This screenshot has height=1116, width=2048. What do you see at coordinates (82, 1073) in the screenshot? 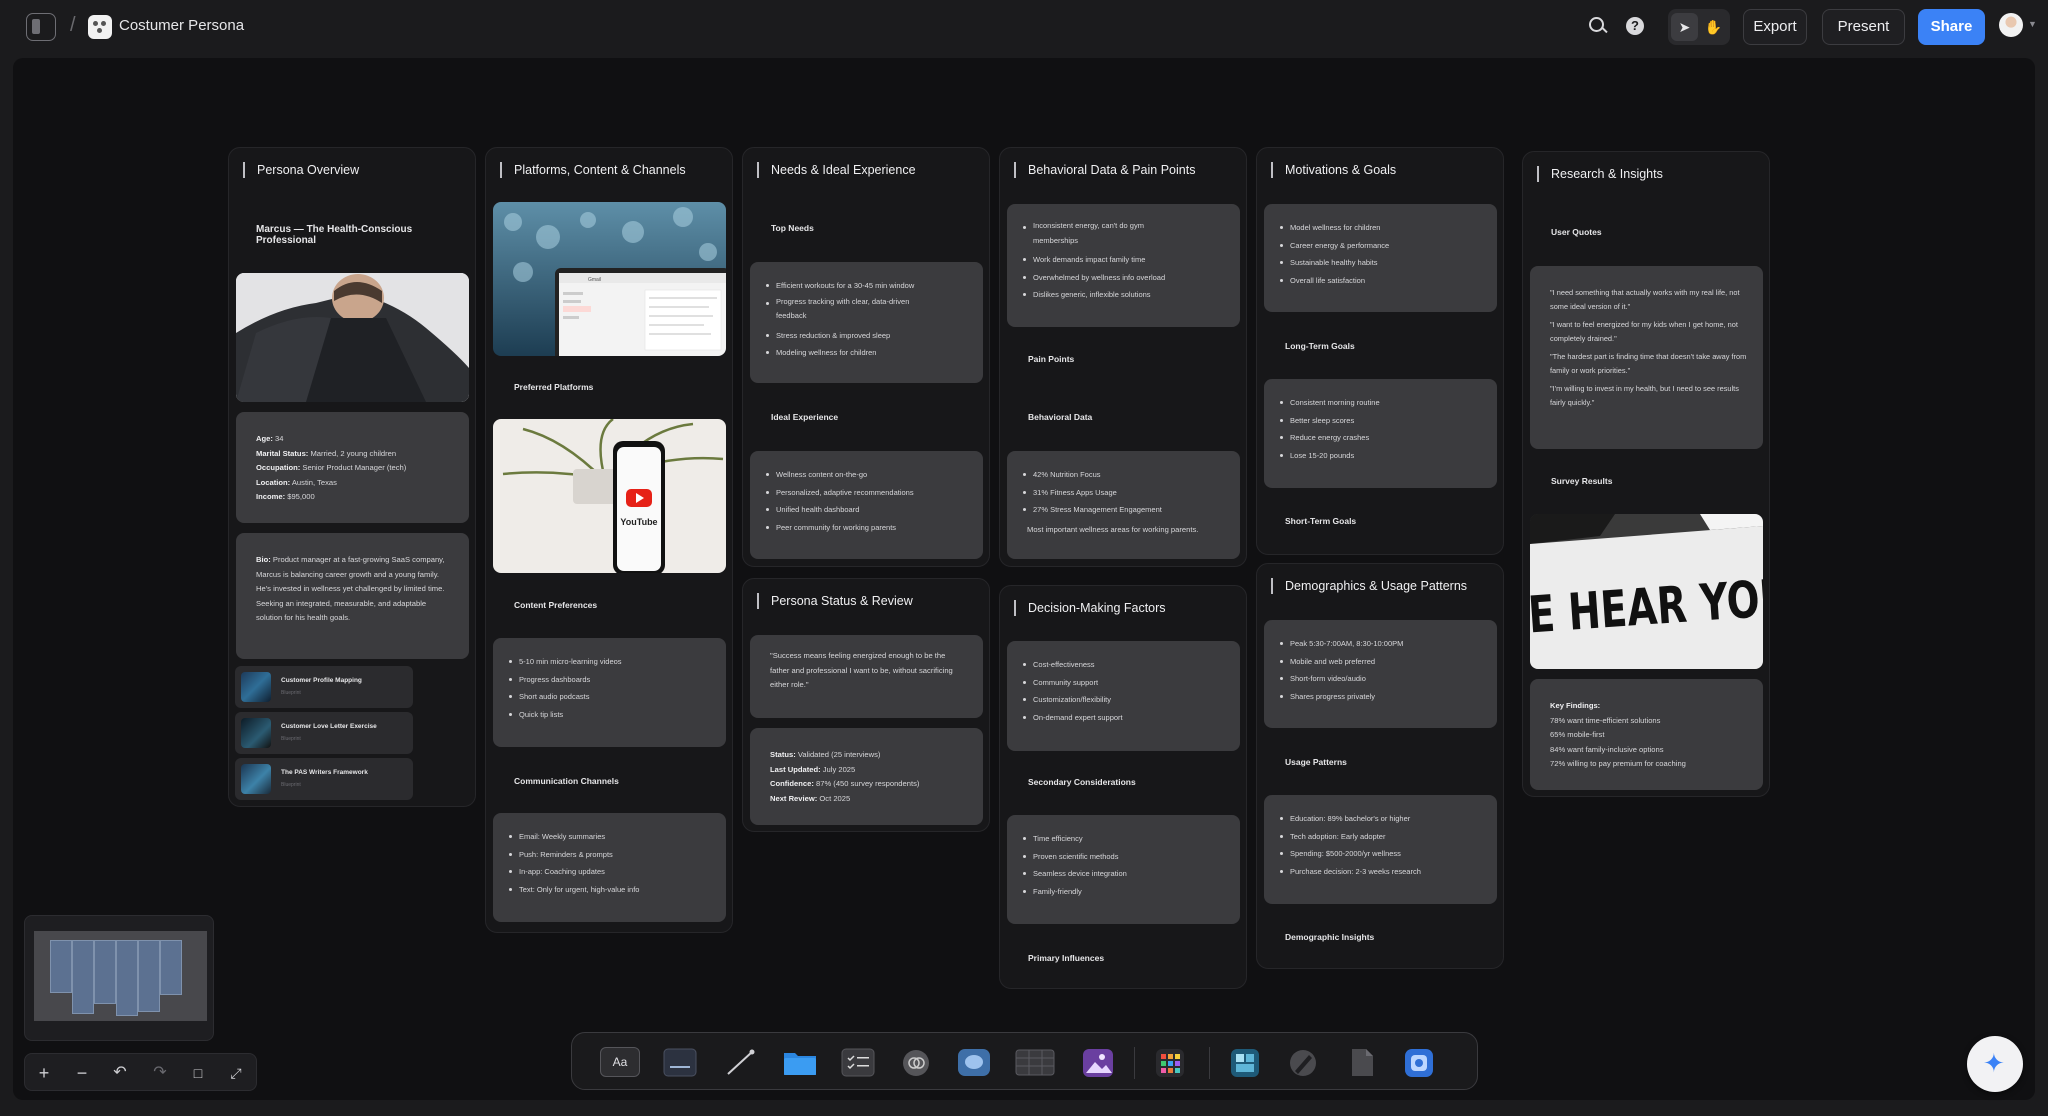
I see `minus-icon: −` at bounding box center [82, 1073].